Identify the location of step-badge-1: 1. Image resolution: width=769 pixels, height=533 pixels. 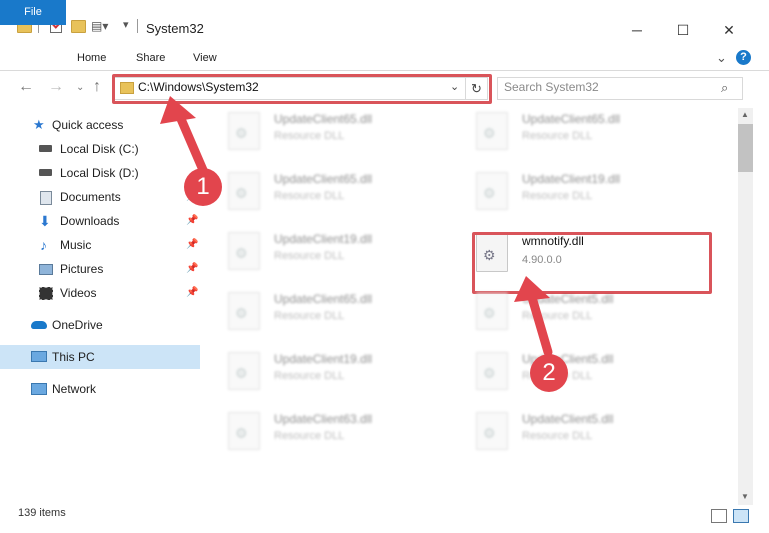
(203, 187).